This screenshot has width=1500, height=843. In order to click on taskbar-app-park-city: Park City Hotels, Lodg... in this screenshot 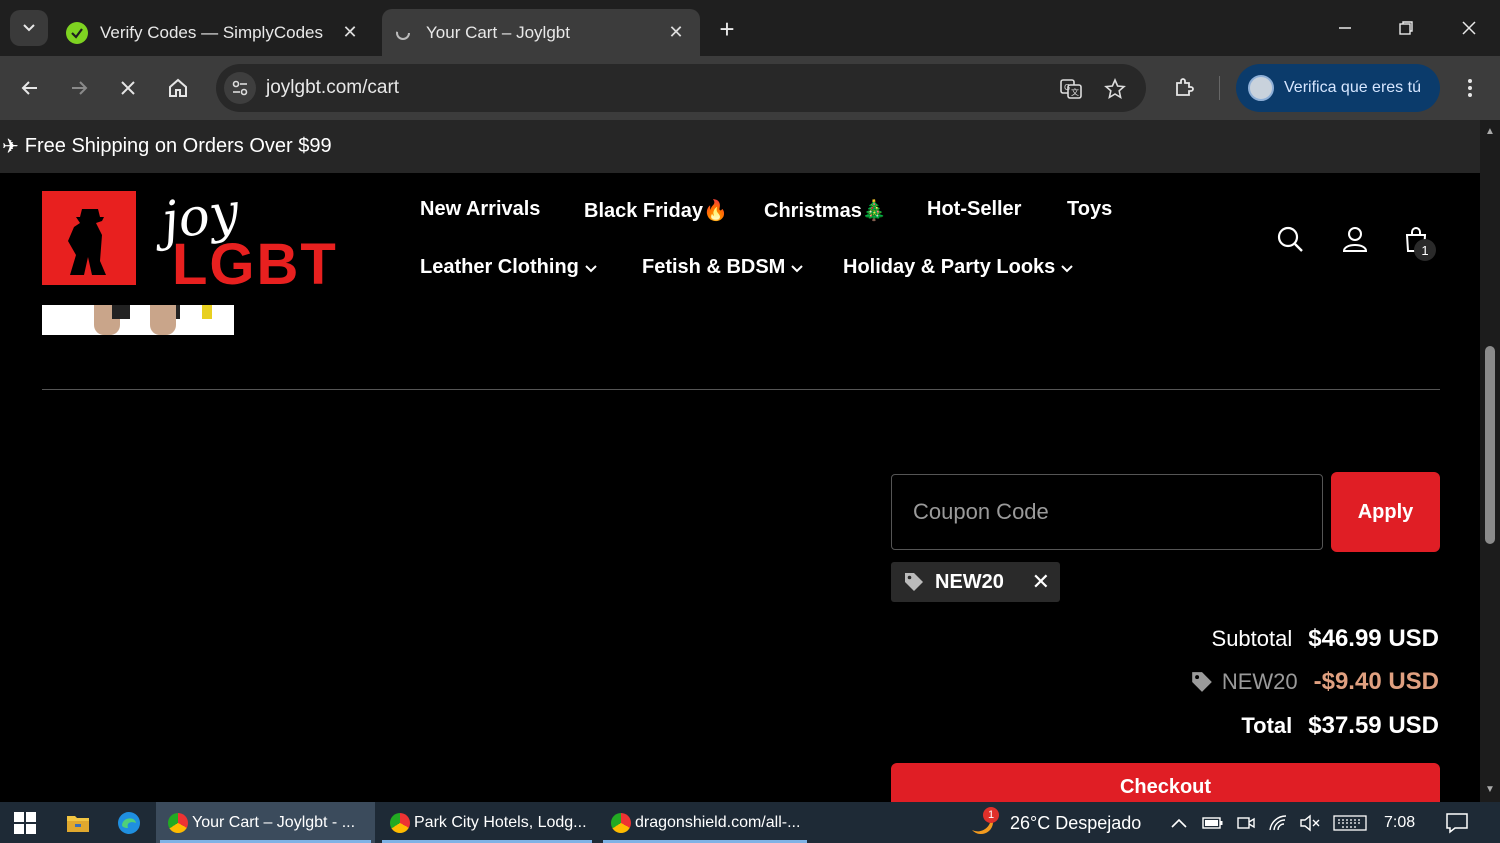, I will do `click(487, 822)`.